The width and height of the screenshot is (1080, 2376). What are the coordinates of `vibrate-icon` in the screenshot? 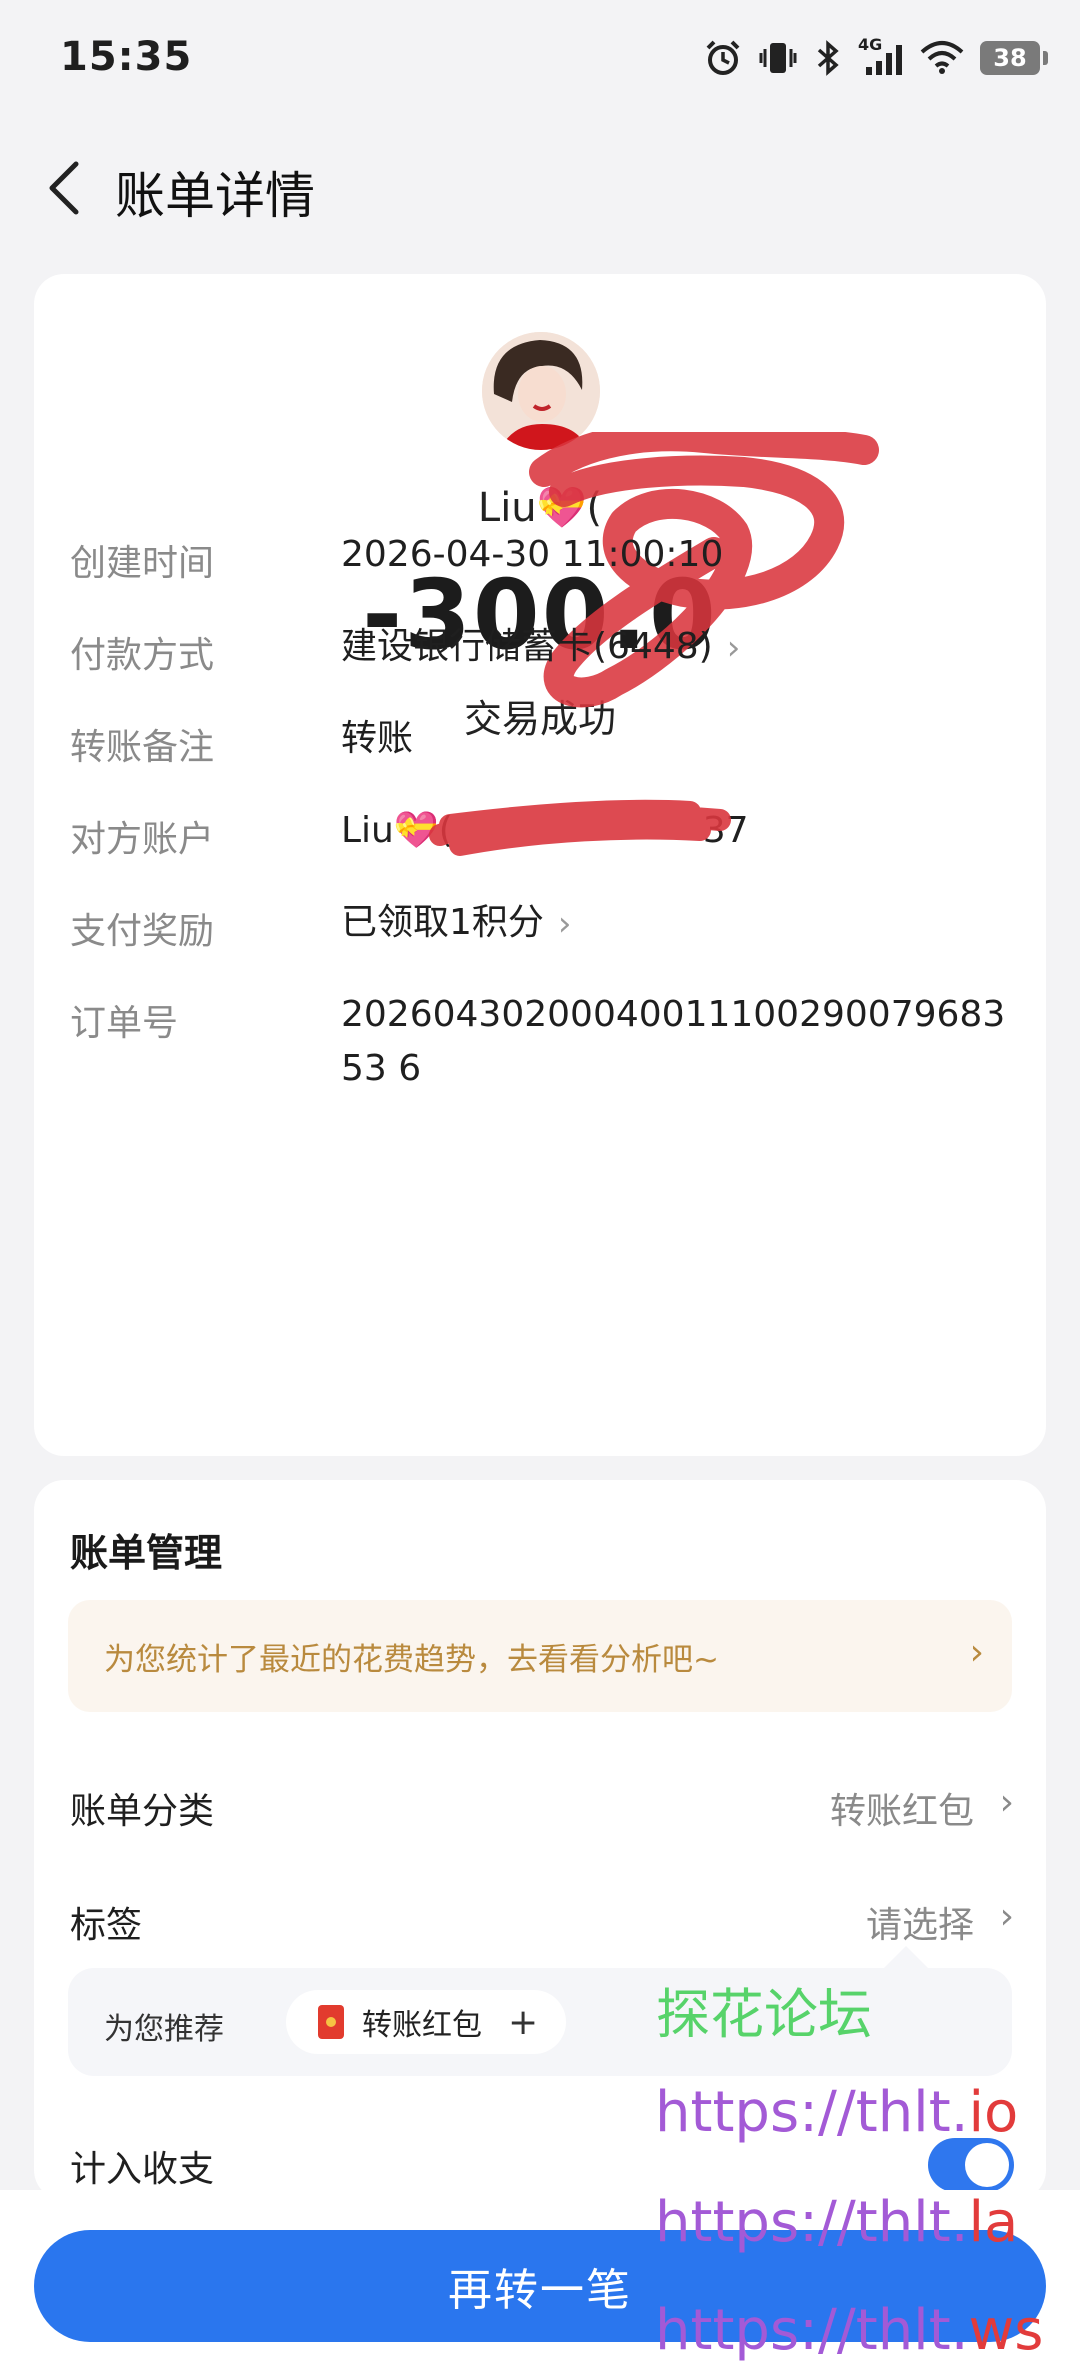 It's located at (778, 58).